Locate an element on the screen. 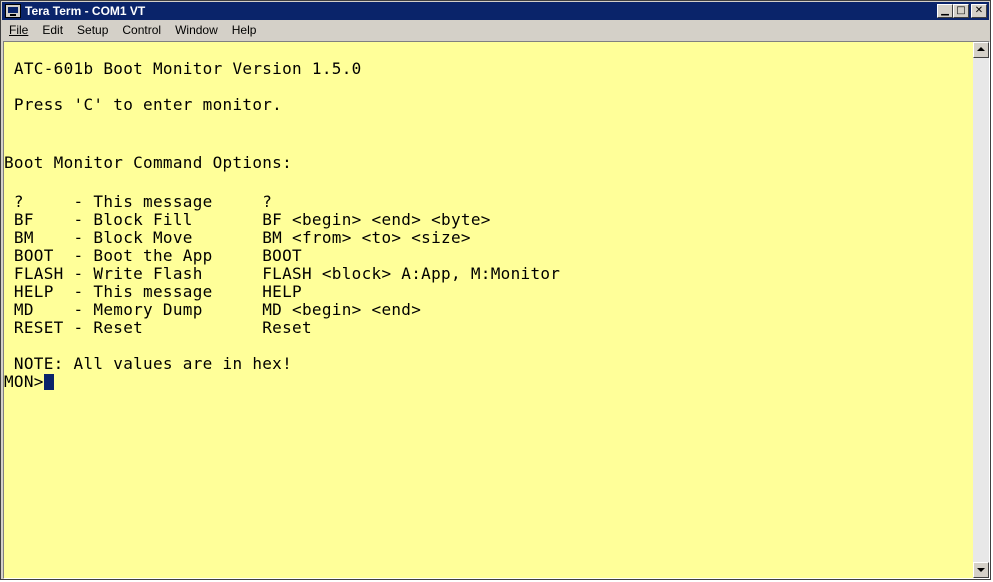 Image resolution: width=993 pixels, height=582 pixels. close-button: ✕ is located at coordinates (979, 11).